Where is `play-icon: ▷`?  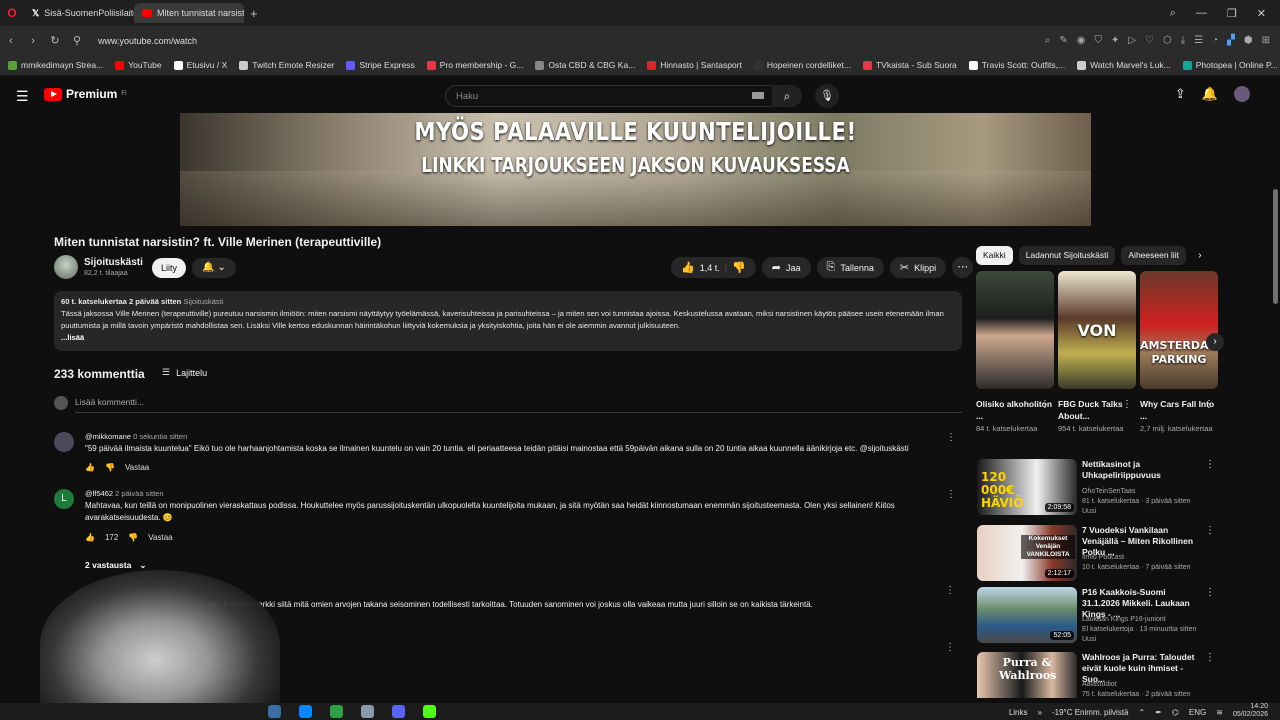 play-icon: ▷ is located at coordinates (1132, 40).